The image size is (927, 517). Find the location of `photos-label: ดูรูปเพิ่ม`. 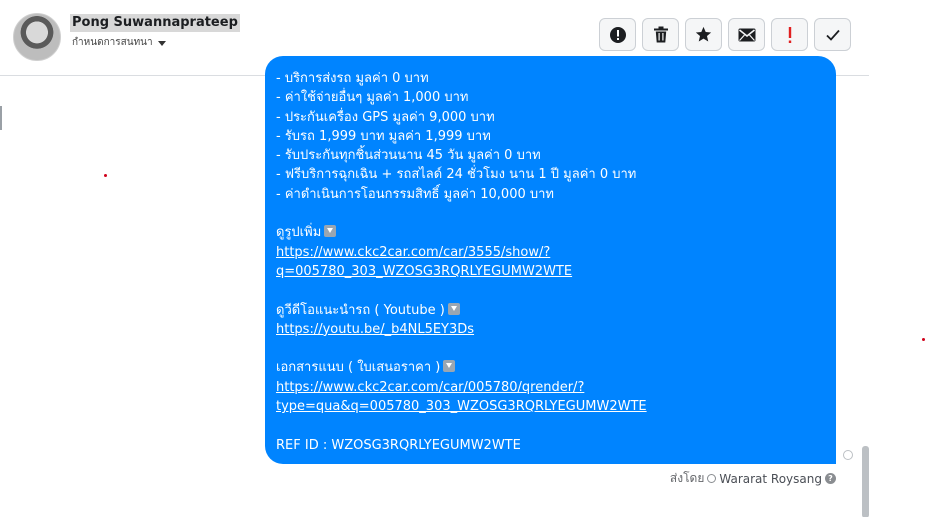

photos-label: ดูรูปเพิ่ม is located at coordinates (299, 233).